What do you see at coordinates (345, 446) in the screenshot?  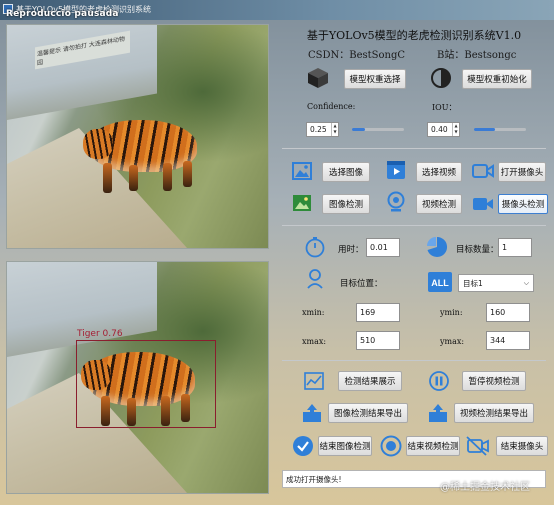 I see `end-image-detect-button: 结束图像检测` at bounding box center [345, 446].